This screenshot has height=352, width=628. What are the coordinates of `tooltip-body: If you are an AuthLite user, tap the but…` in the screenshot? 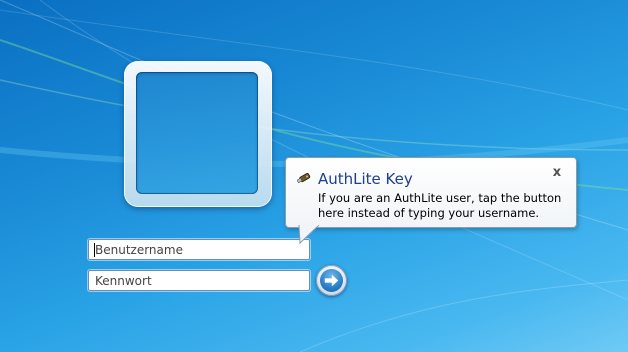 It's located at (440, 205).